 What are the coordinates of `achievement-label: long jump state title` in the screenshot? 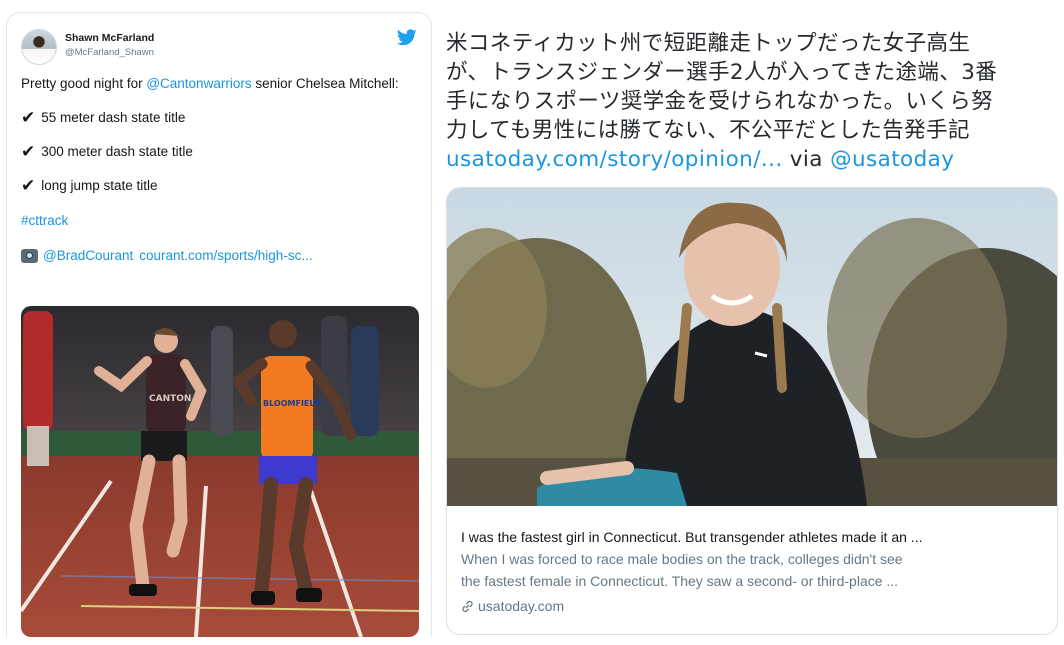 It's located at (99, 185).